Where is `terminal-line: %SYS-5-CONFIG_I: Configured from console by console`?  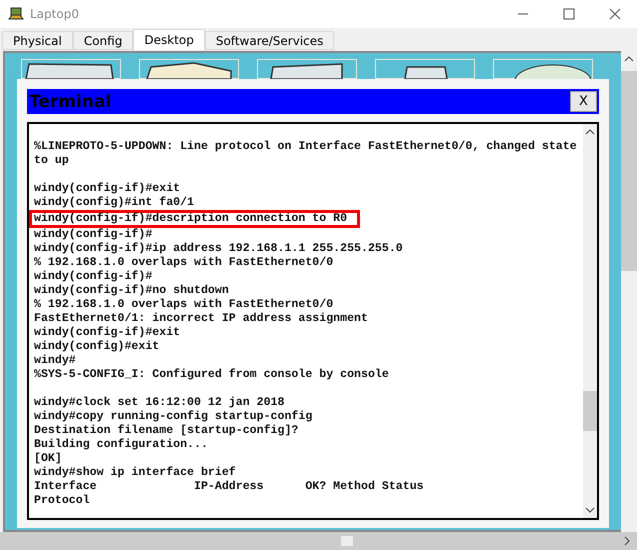 terminal-line: %SYS-5-CONFIG_I: Configured from console by console is located at coordinates (212, 375).